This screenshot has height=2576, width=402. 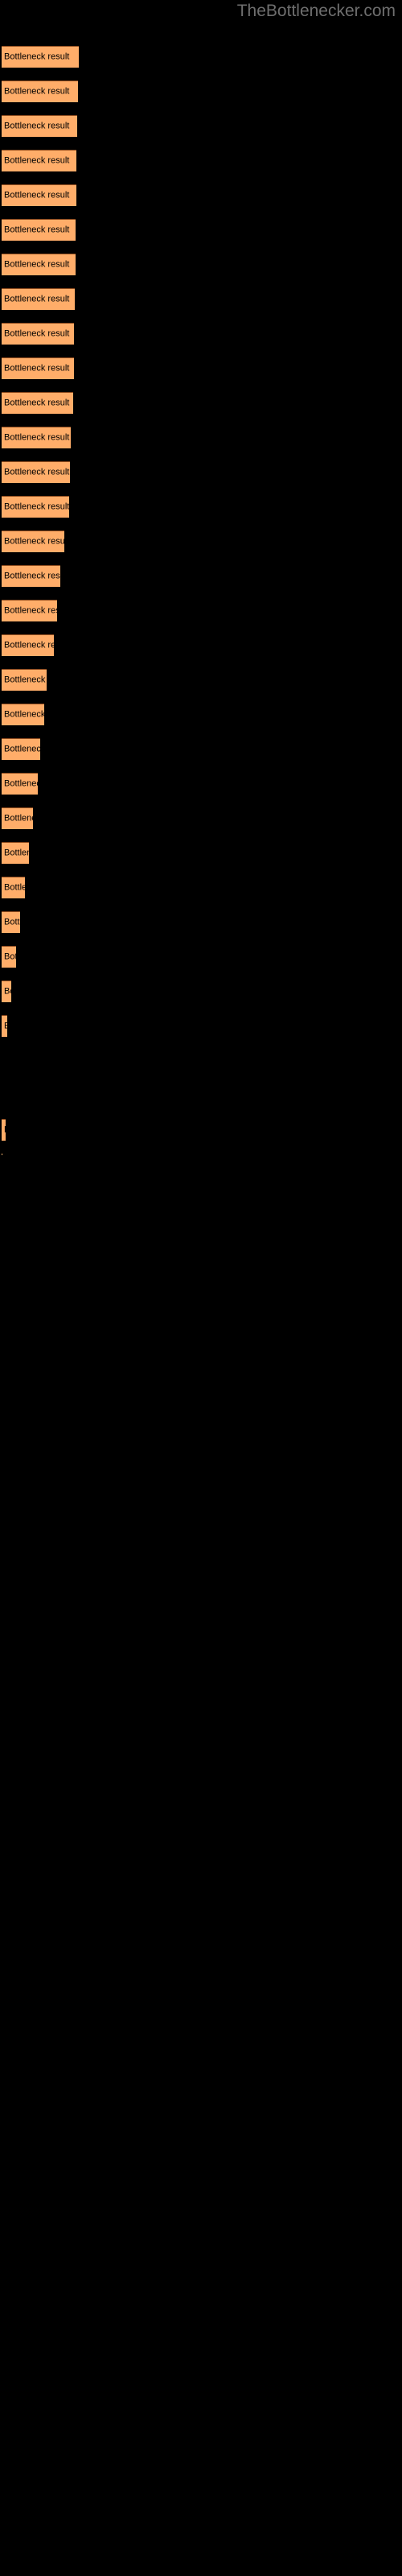 I want to click on bar-32: Bottleneck result, so click(x=4, y=1130).